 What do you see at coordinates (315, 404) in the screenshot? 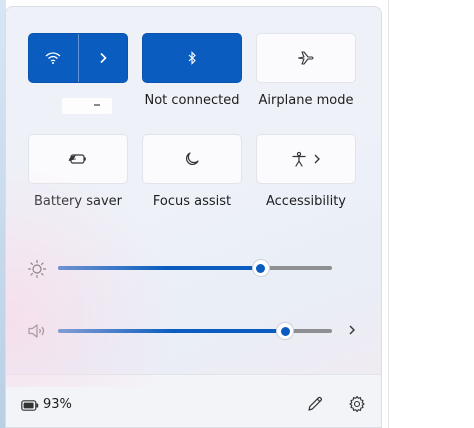
I see `pencil-icon` at bounding box center [315, 404].